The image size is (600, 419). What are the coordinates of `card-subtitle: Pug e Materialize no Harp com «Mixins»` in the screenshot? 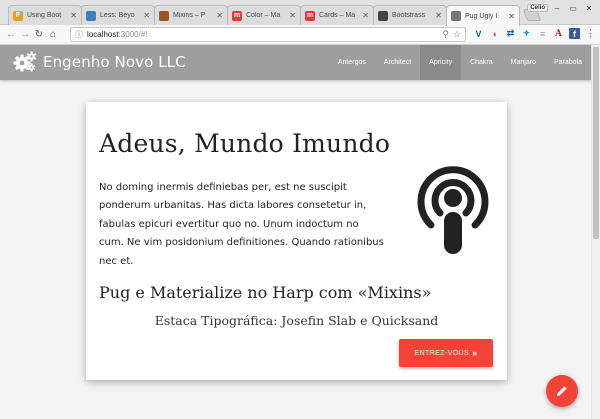 It's located at (265, 292).